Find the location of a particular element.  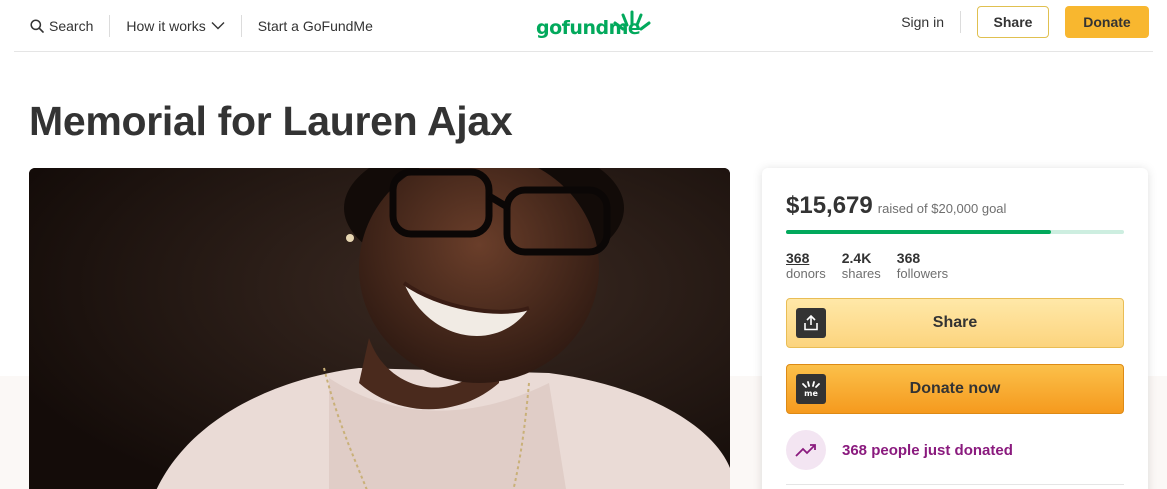

stat-donors: 368 donors is located at coordinates (806, 266).